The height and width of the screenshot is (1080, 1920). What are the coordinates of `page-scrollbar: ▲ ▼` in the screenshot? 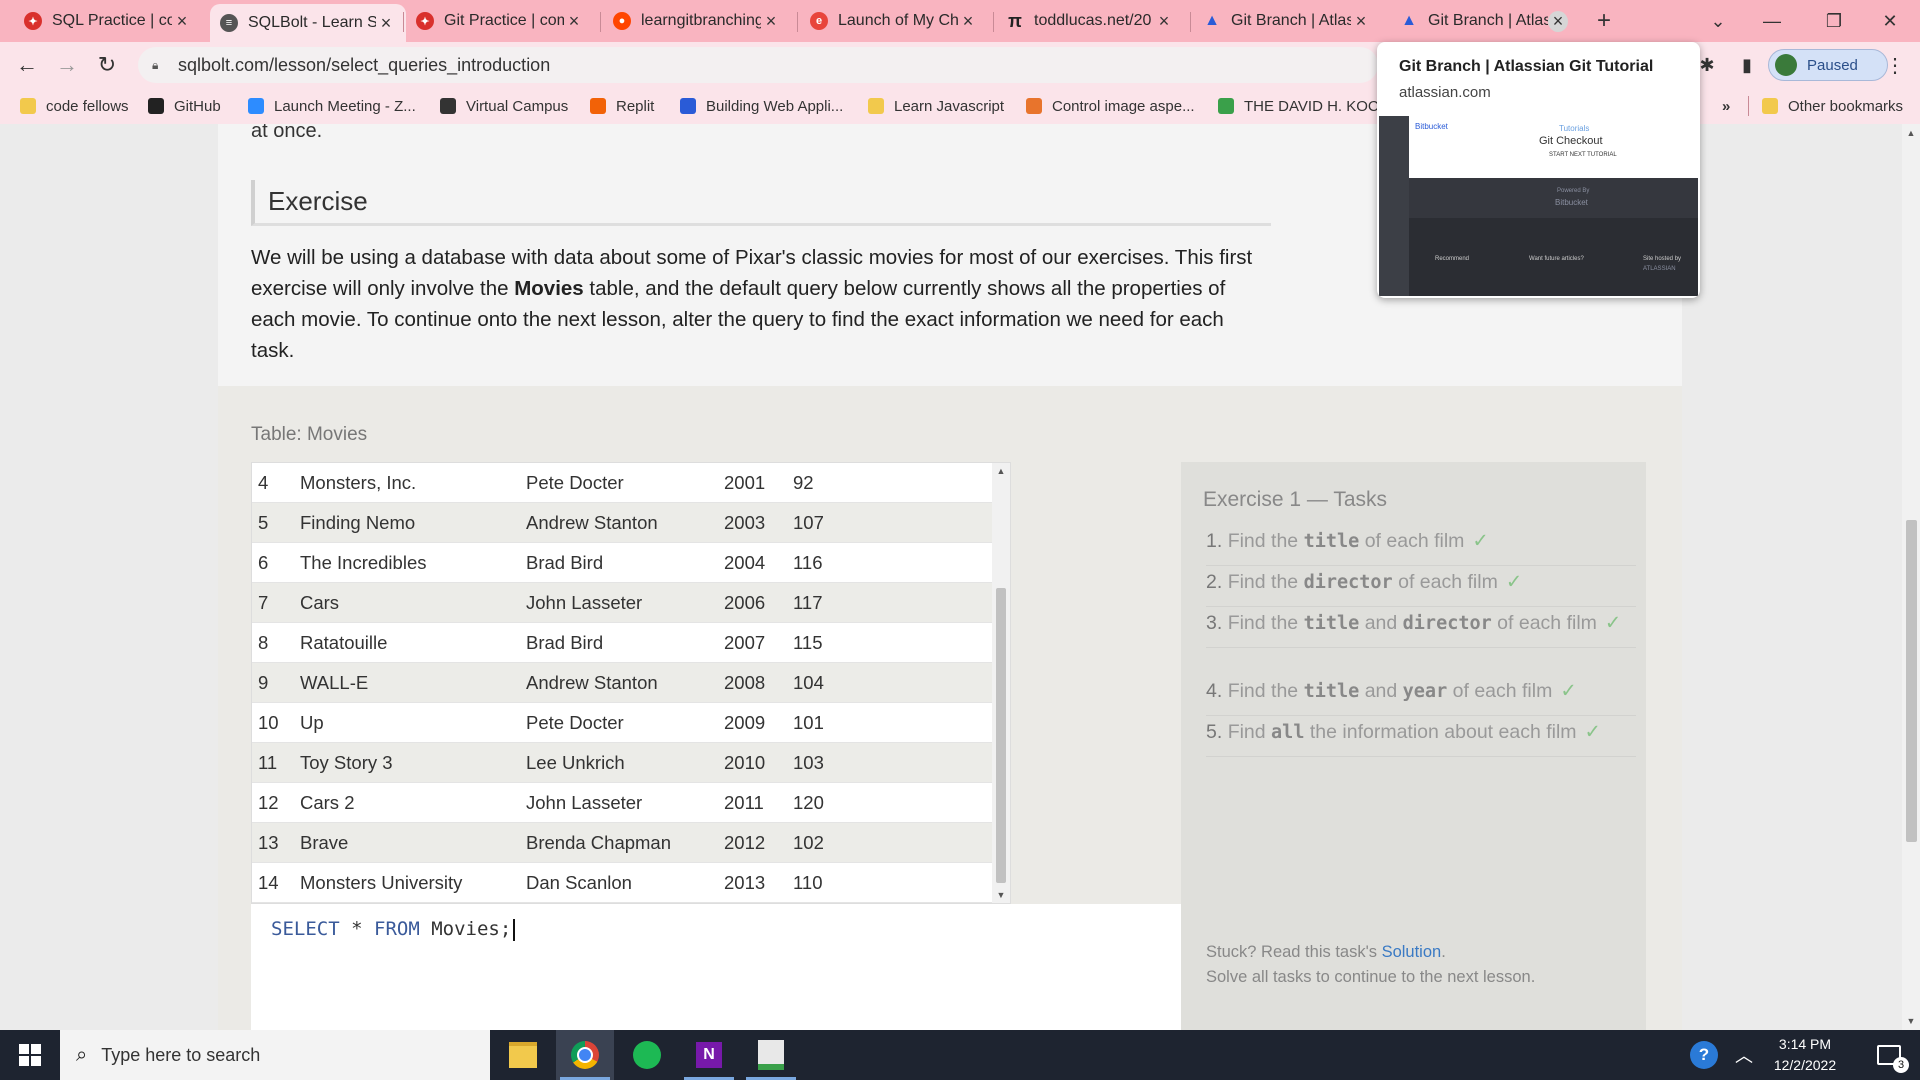 It's located at (1911, 577).